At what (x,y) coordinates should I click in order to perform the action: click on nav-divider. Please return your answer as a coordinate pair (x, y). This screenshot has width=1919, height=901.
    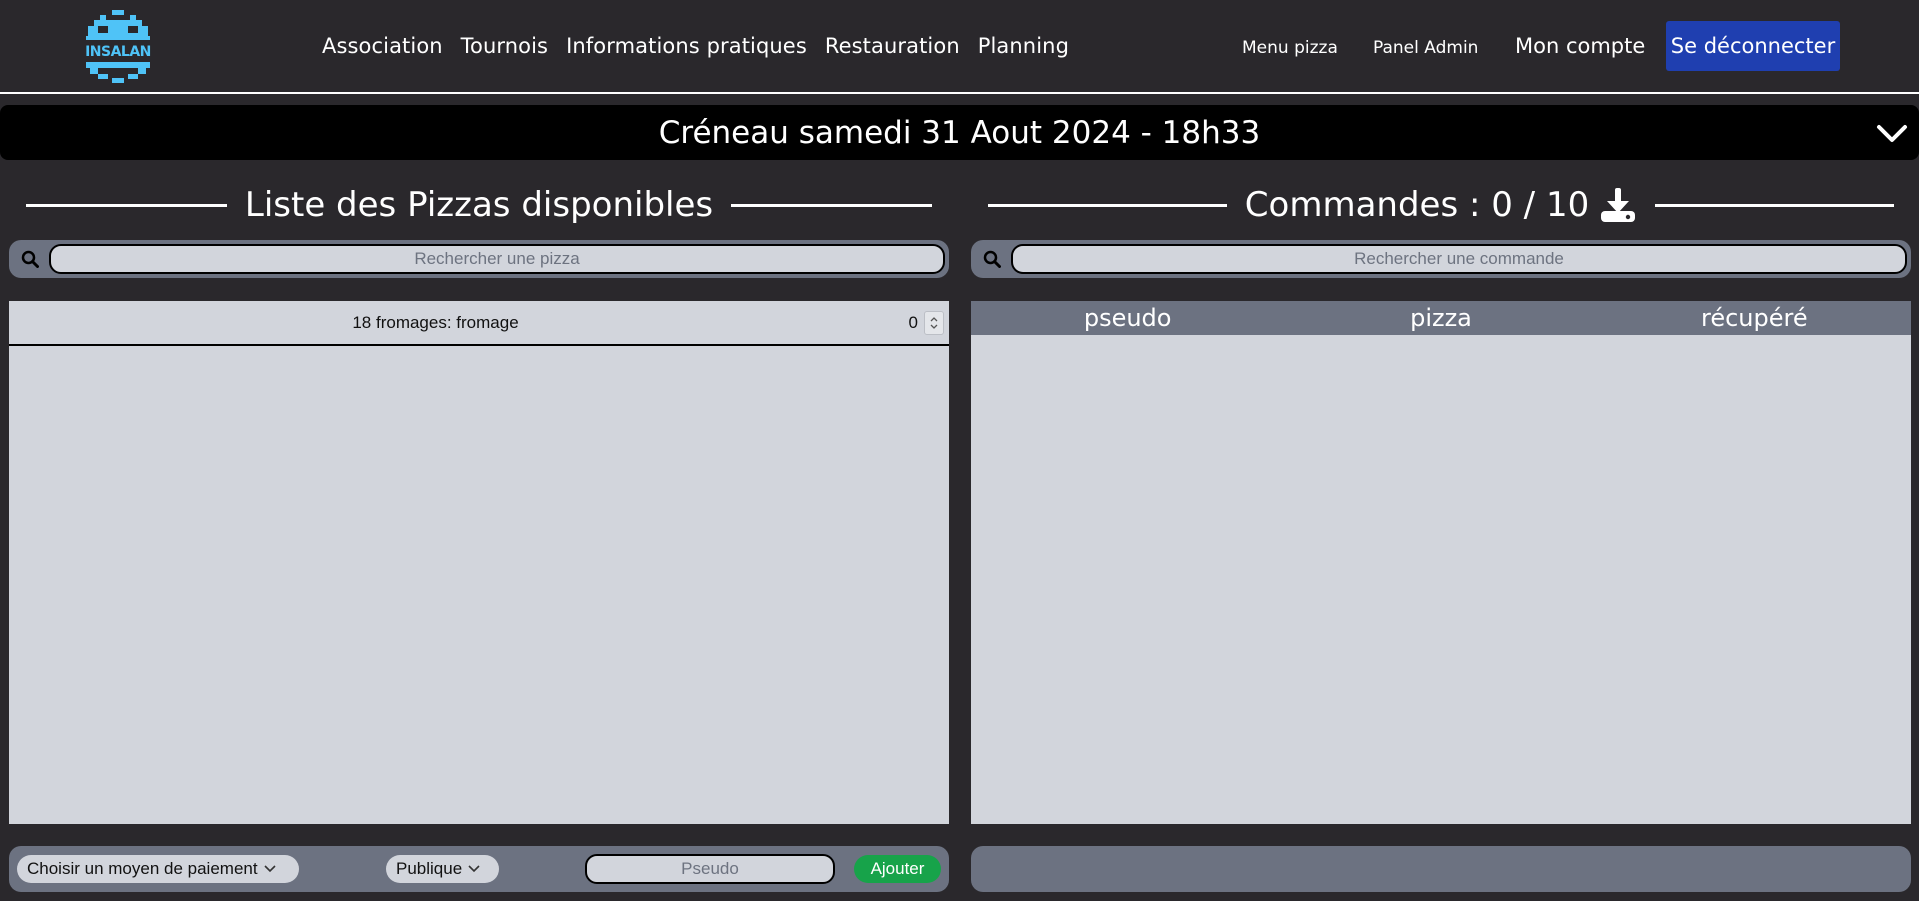
    Looking at the image, I should click on (959, 93).